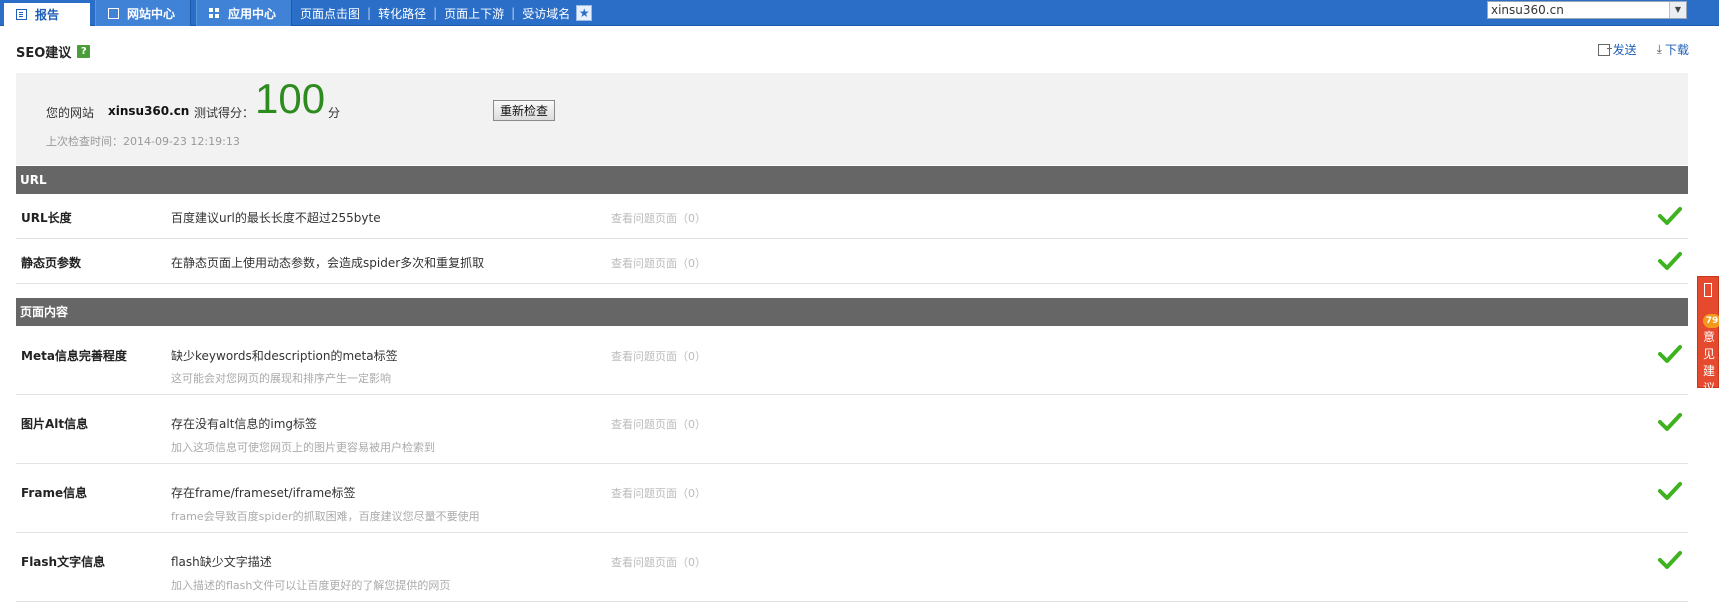  Describe the element at coordinates (284, 356) in the screenshot. I see `row-desc: 缺少keywords和description的meta标签` at that location.